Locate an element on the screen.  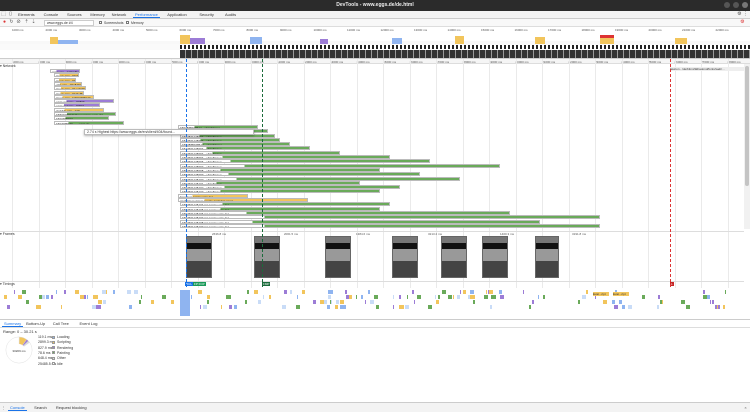
network-section-toggle: ▾ Network is located at coordinates (372, 66).